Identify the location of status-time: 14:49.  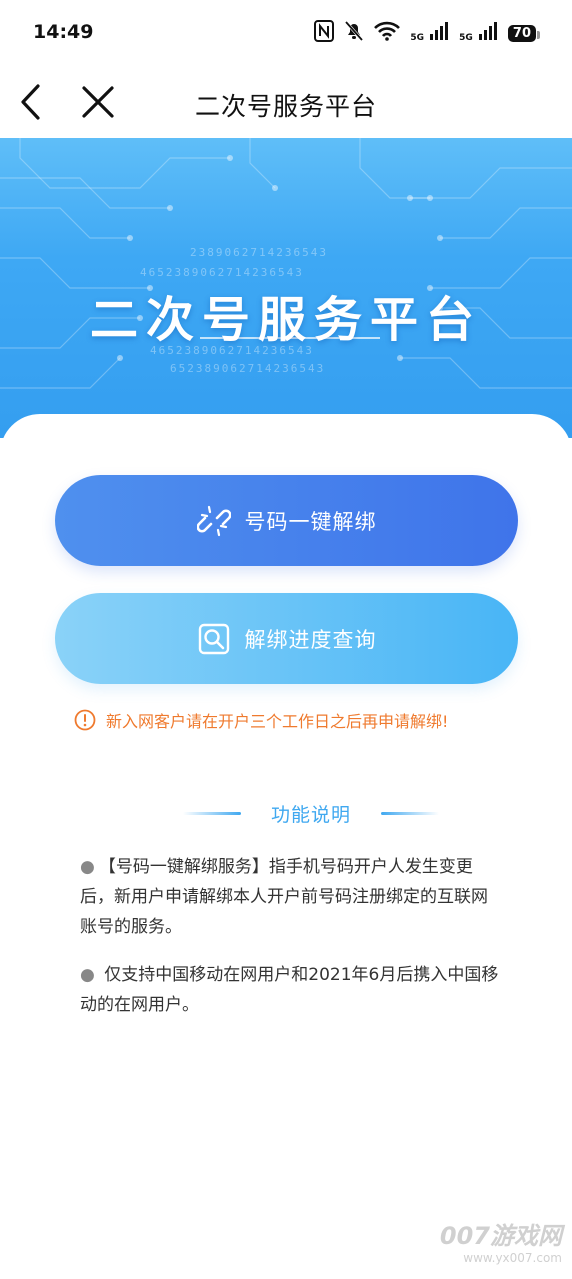
(63, 32).